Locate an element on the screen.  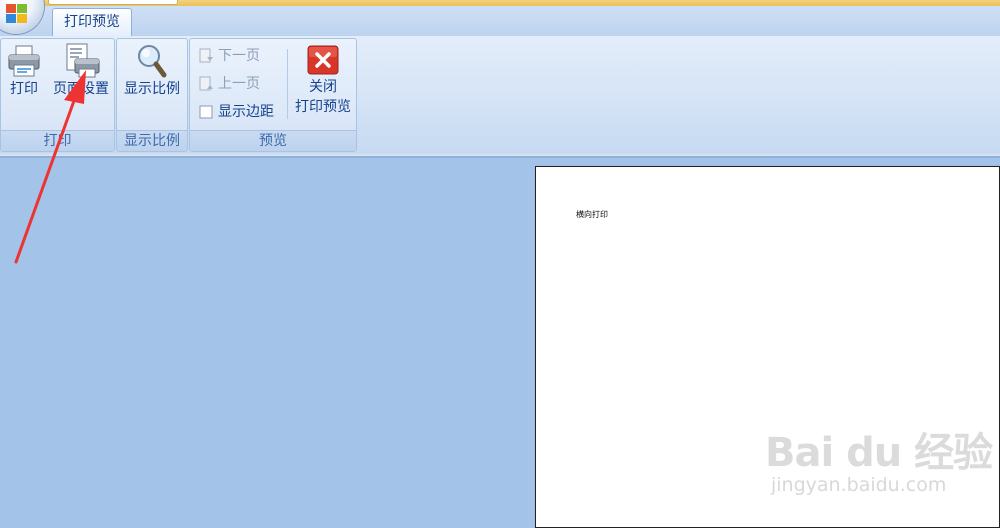
ribbon-divider is located at coordinates (500, 157).